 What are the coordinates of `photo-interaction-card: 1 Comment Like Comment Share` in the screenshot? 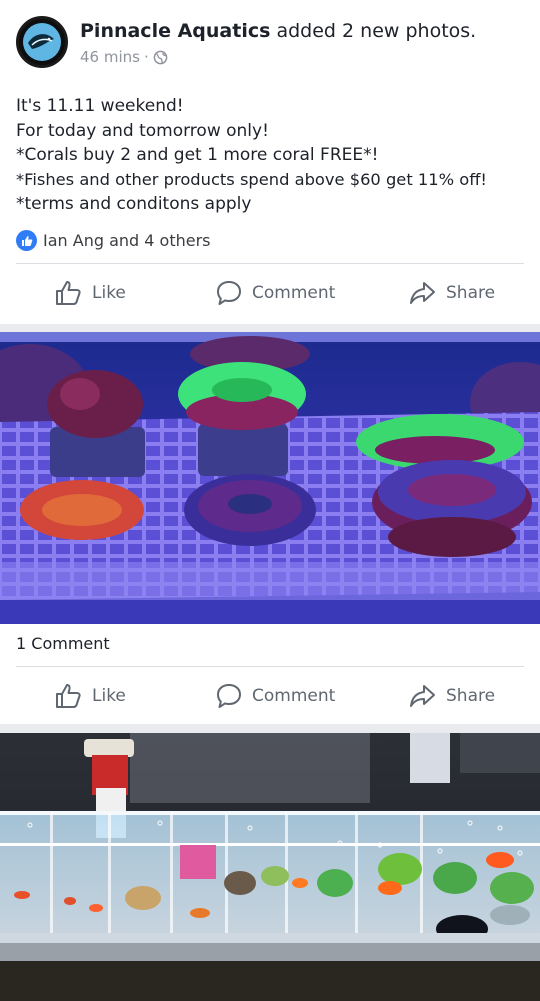 It's located at (270, 674).